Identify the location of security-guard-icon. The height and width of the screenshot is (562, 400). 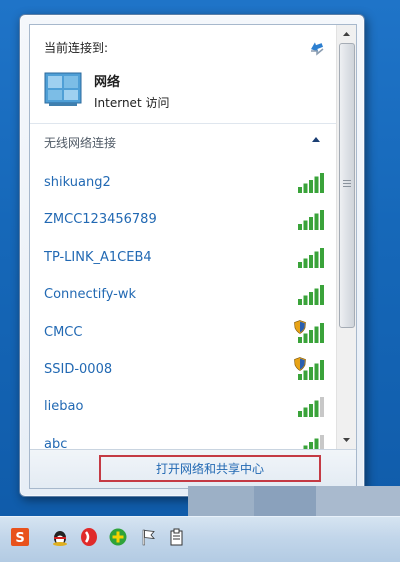
(118, 537).